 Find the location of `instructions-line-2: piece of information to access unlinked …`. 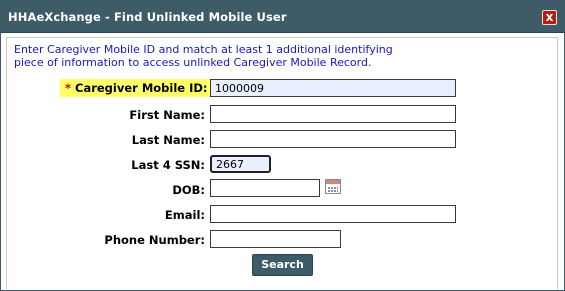

instructions-line-2: piece of information to access unlinked … is located at coordinates (193, 62).